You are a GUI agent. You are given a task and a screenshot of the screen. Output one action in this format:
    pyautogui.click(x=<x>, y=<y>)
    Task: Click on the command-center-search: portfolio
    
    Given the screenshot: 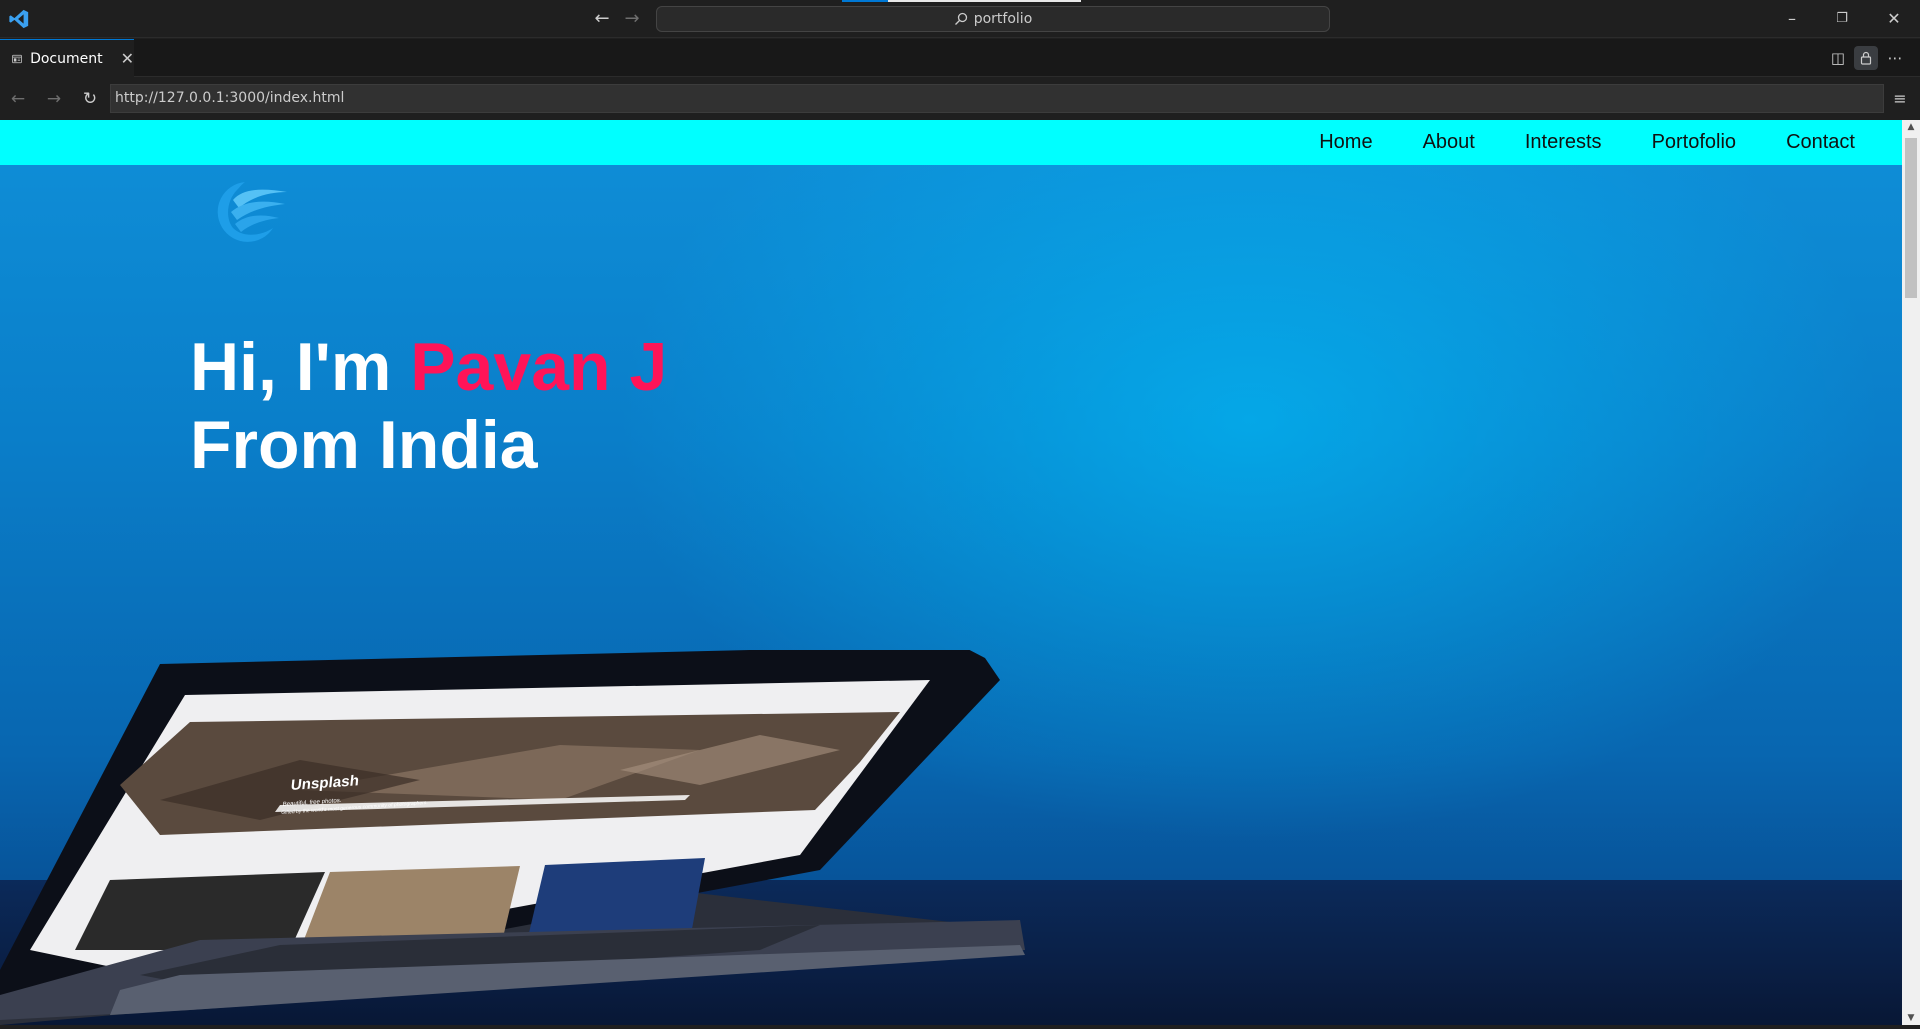 What is the action you would take?
    pyautogui.click(x=993, y=19)
    